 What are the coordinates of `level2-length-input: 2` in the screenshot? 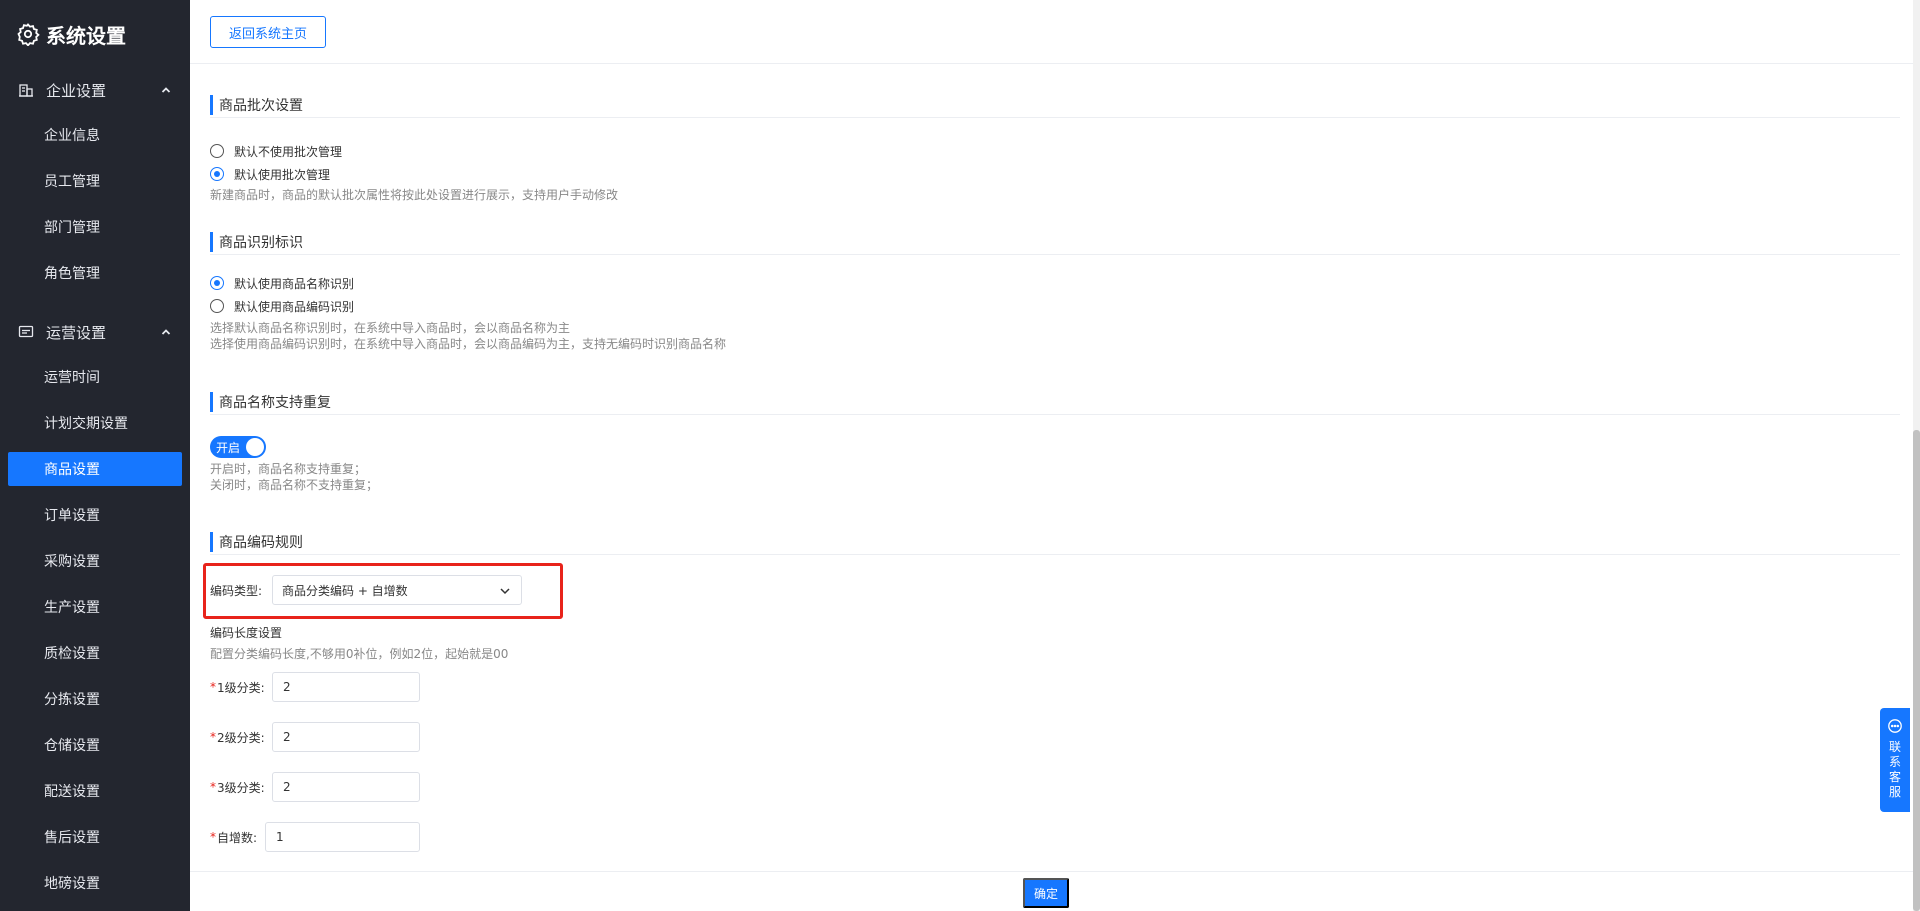 It's located at (346, 737).